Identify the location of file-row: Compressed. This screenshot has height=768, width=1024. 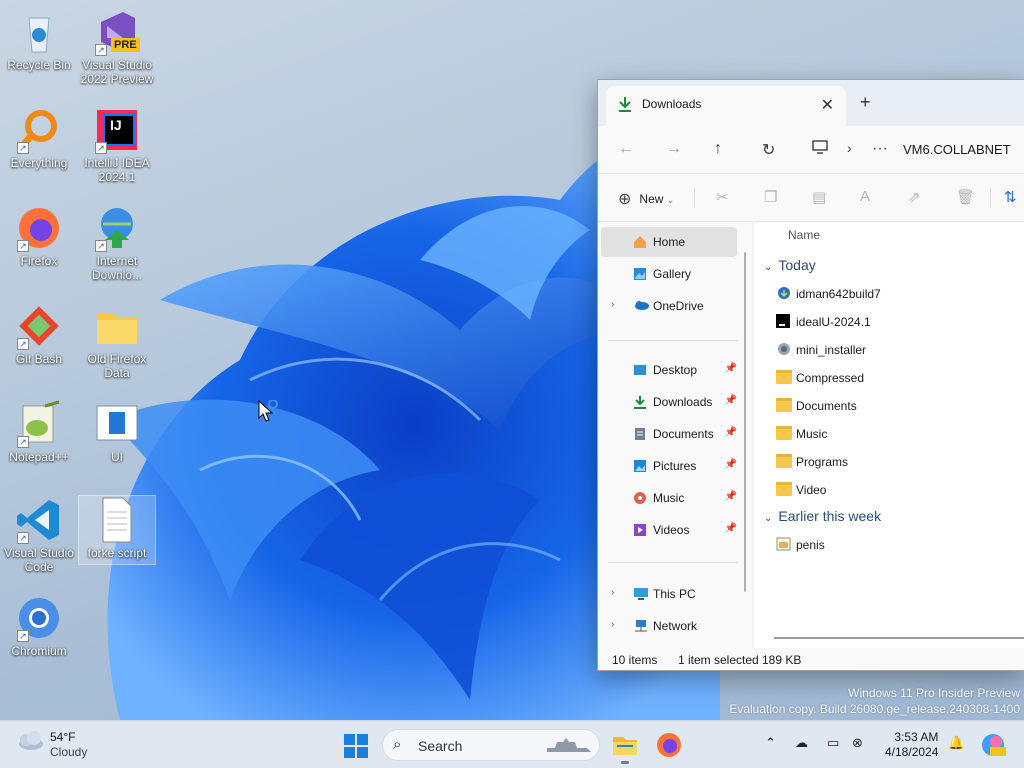
(896, 378).